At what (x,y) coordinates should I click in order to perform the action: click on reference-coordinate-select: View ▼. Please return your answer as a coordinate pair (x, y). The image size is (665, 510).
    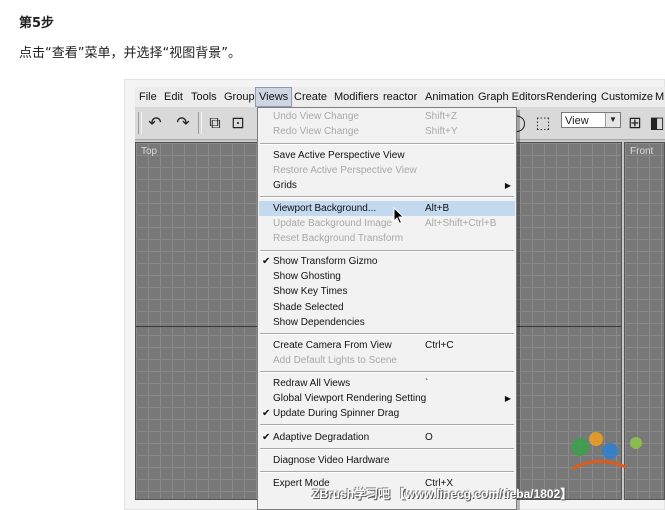
    Looking at the image, I should click on (591, 120).